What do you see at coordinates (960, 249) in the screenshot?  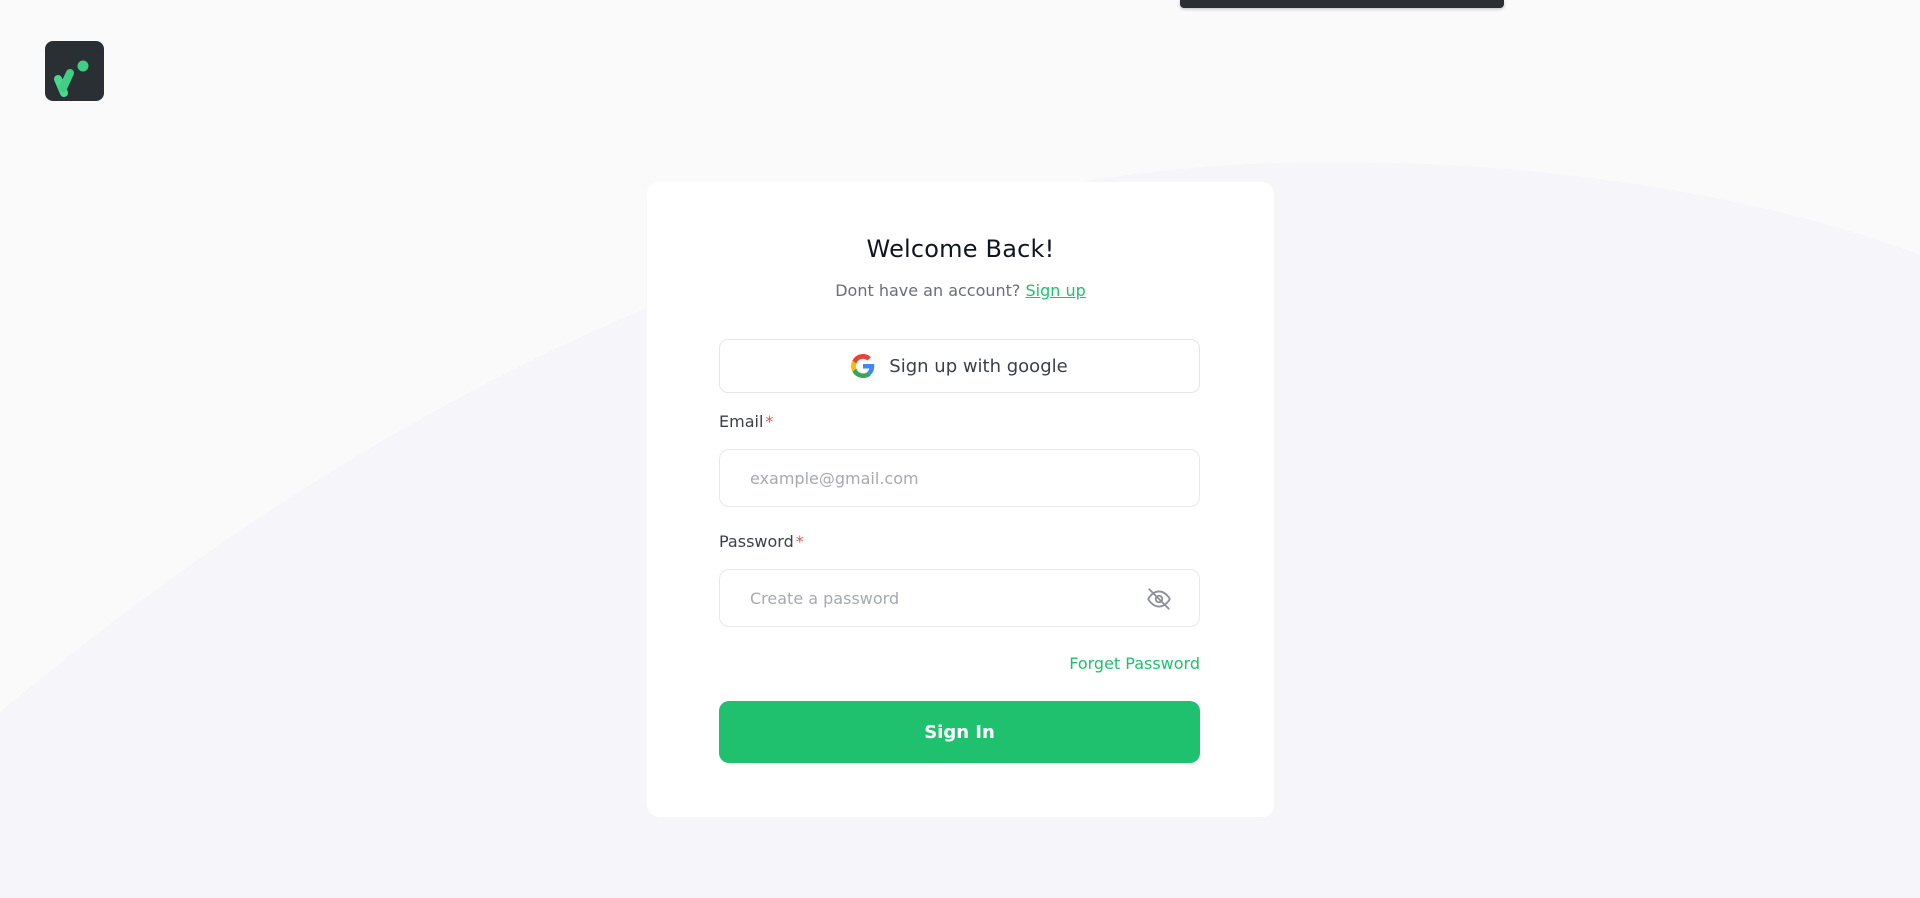 I see `page-title: Welcome Back!` at bounding box center [960, 249].